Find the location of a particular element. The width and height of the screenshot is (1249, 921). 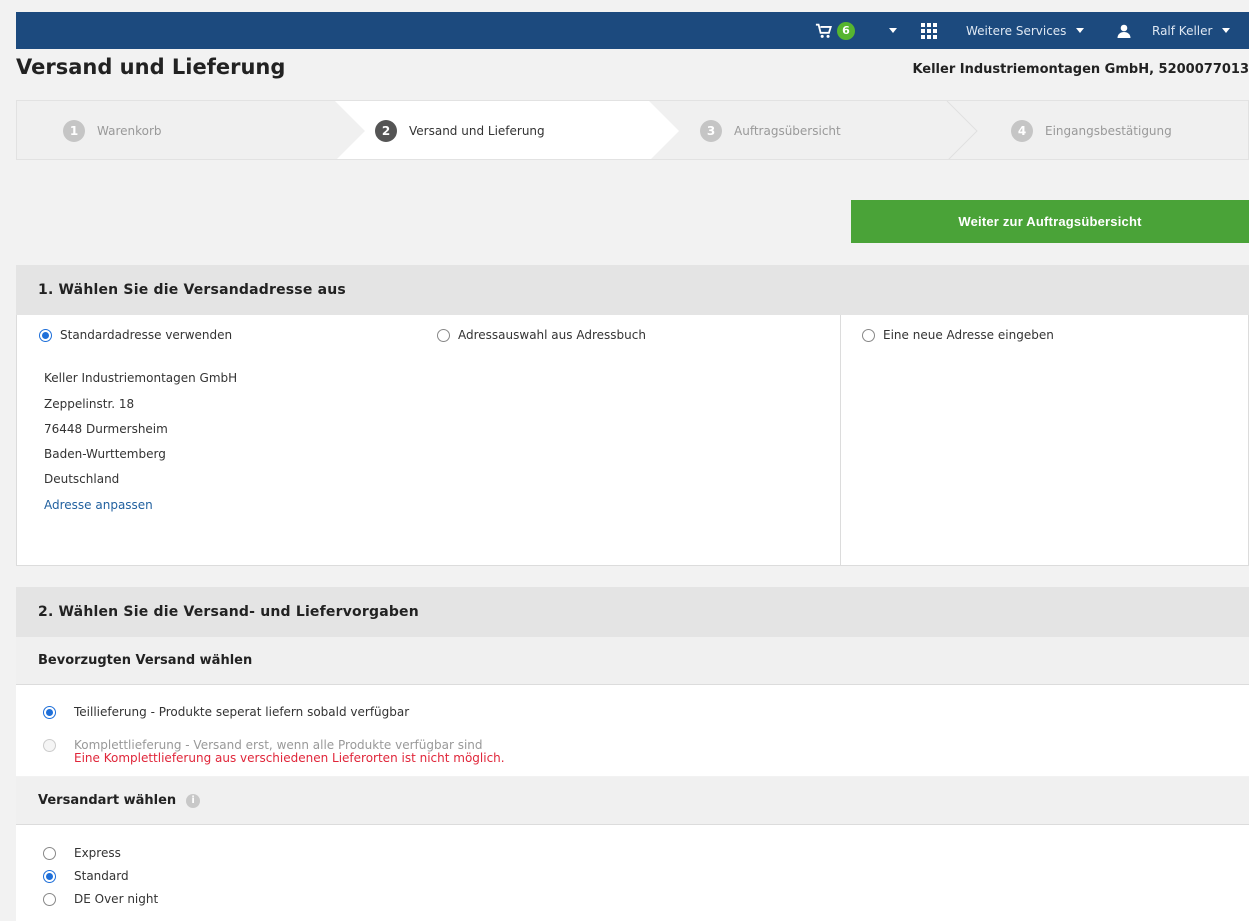

step-versand: 2 Versand und Lieferung is located at coordinates (460, 130).